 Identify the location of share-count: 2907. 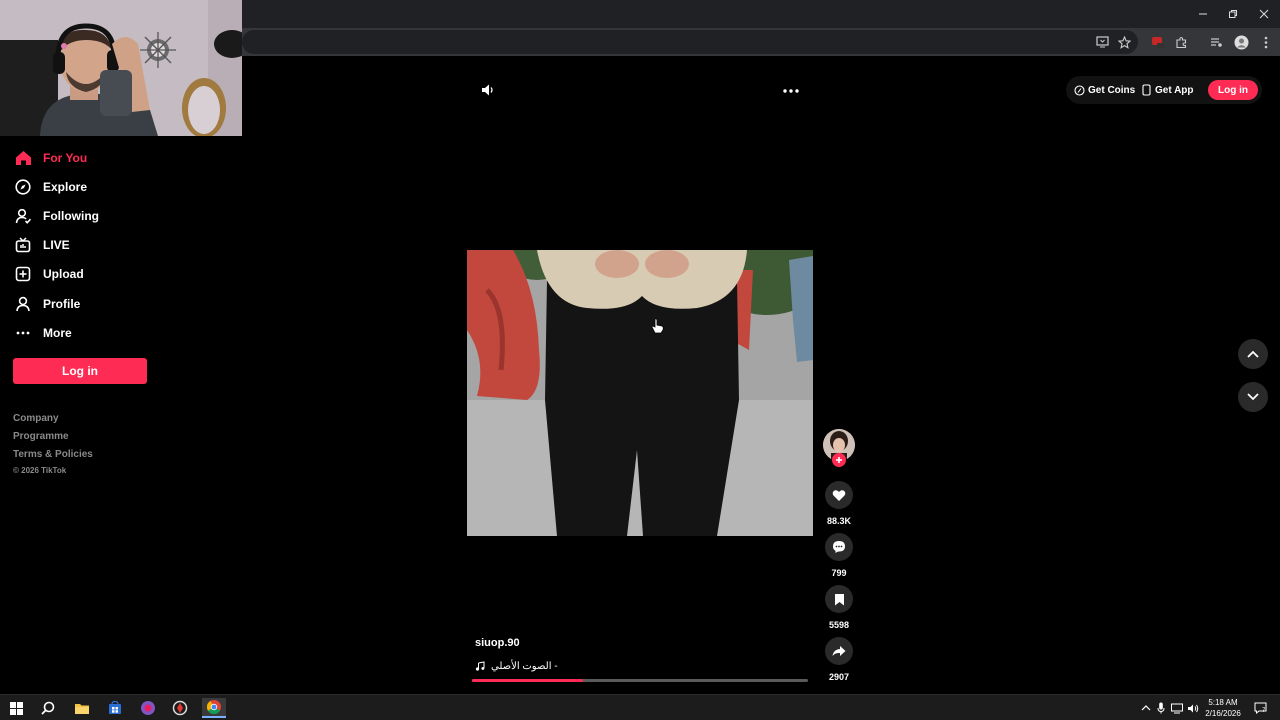
(839, 677).